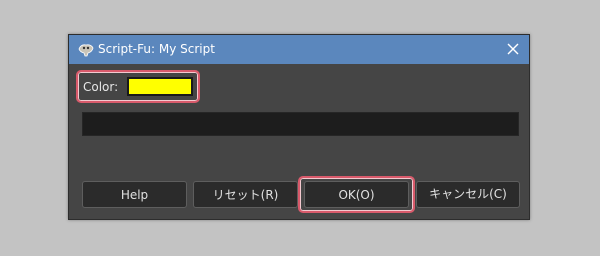 This screenshot has height=256, width=600. Describe the element at coordinates (86, 49) in the screenshot. I see `gimp-icon` at that location.